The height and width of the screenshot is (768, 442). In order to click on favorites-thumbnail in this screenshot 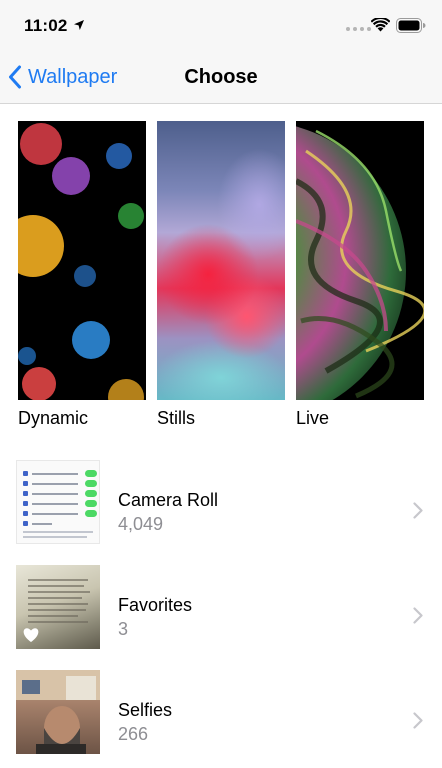, I will do `click(58, 607)`.